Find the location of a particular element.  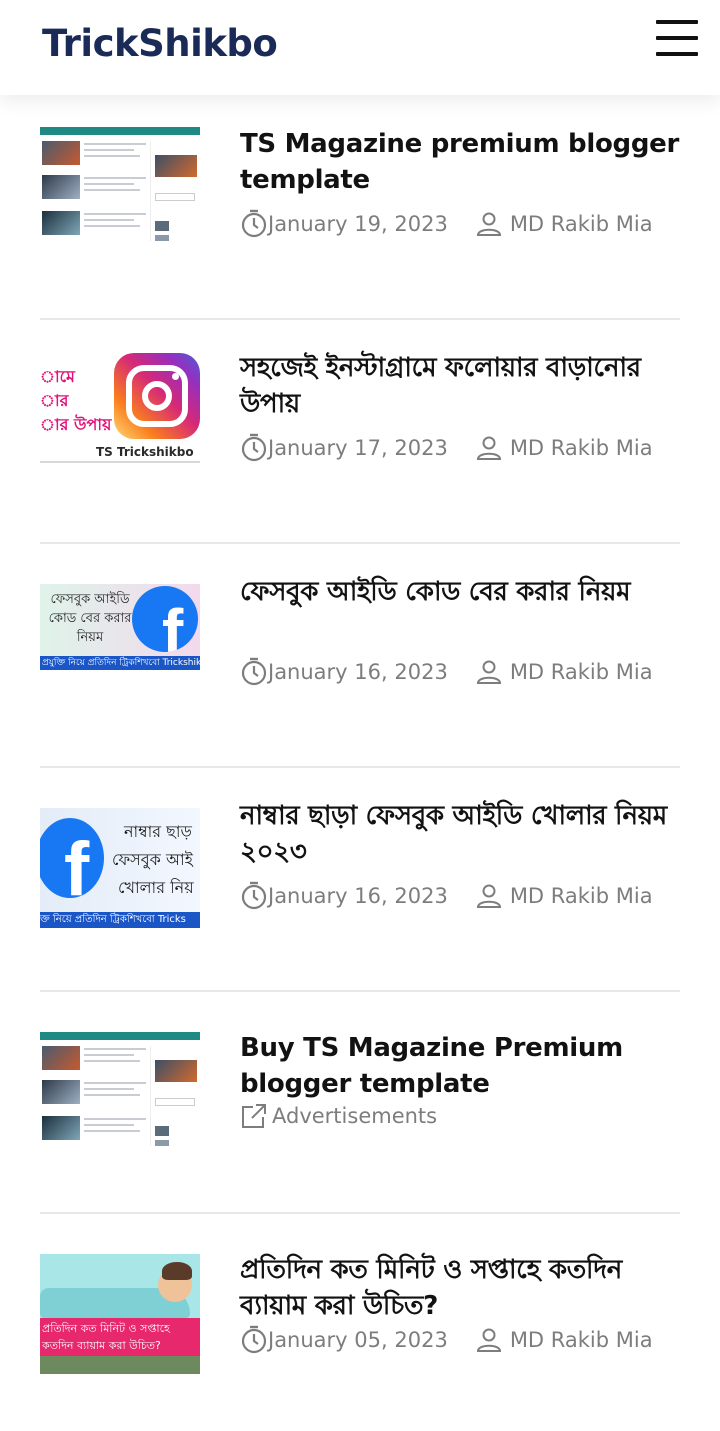

thumb-text: ার উপায় is located at coordinates (76, 424).